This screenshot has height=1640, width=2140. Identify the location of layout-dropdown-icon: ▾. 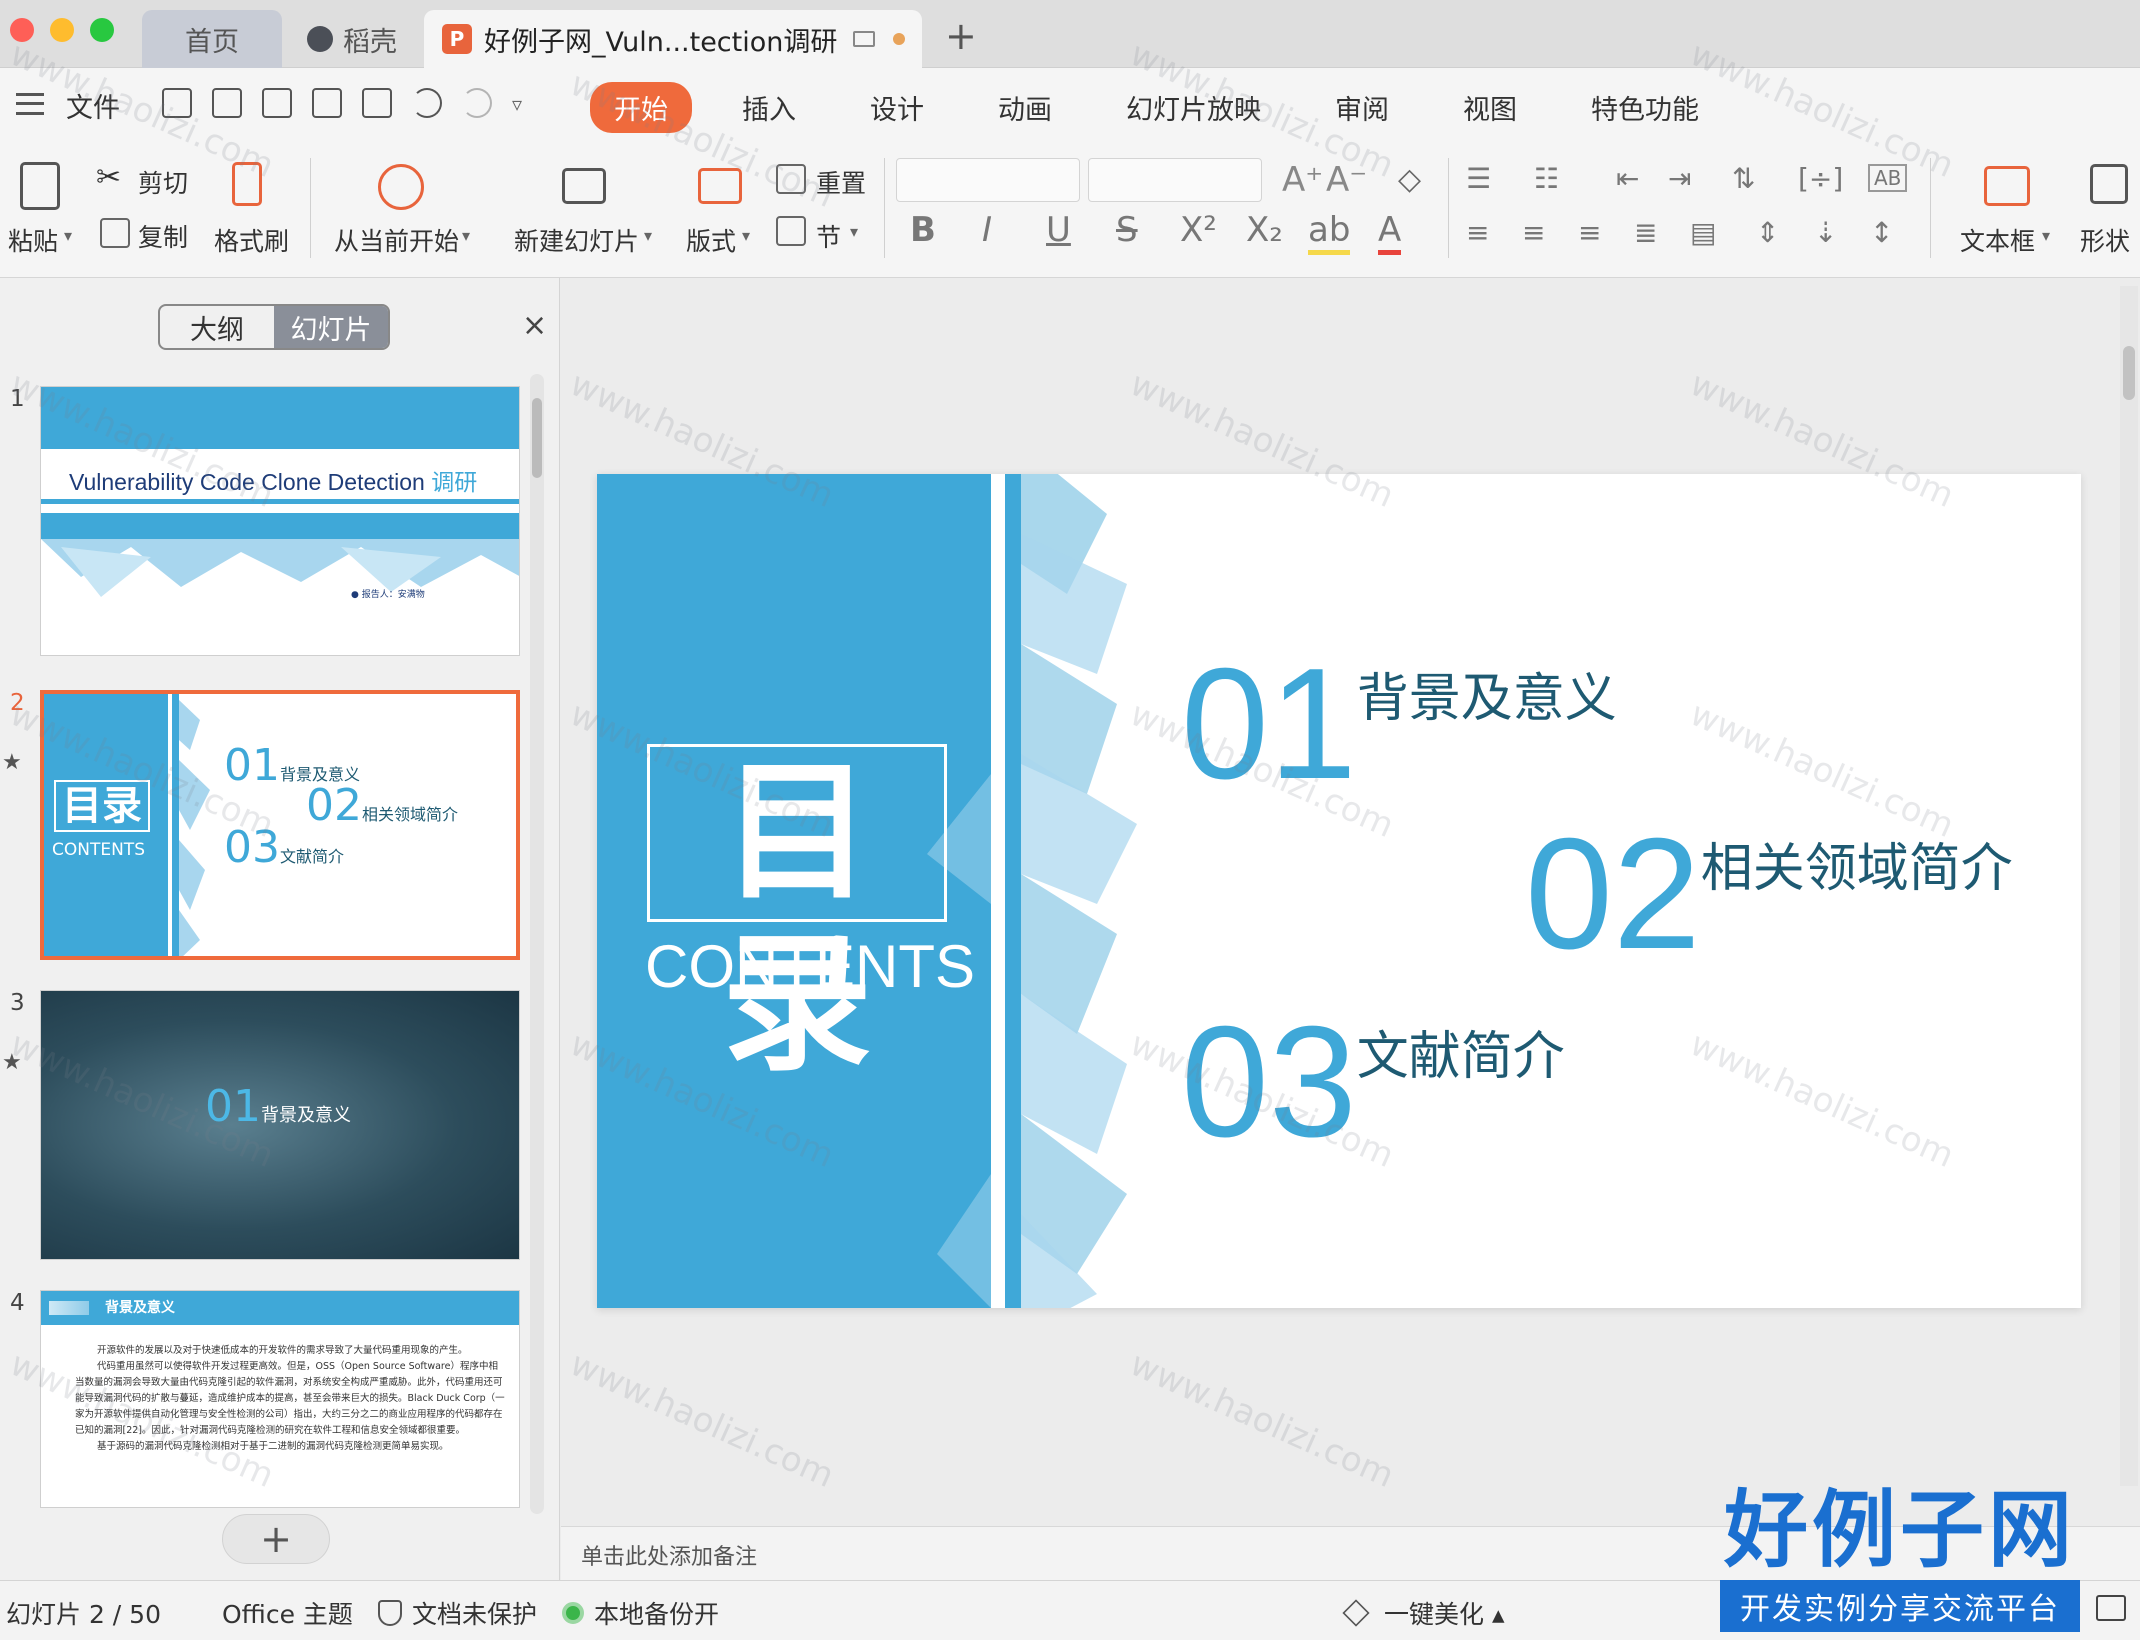
(746, 235).